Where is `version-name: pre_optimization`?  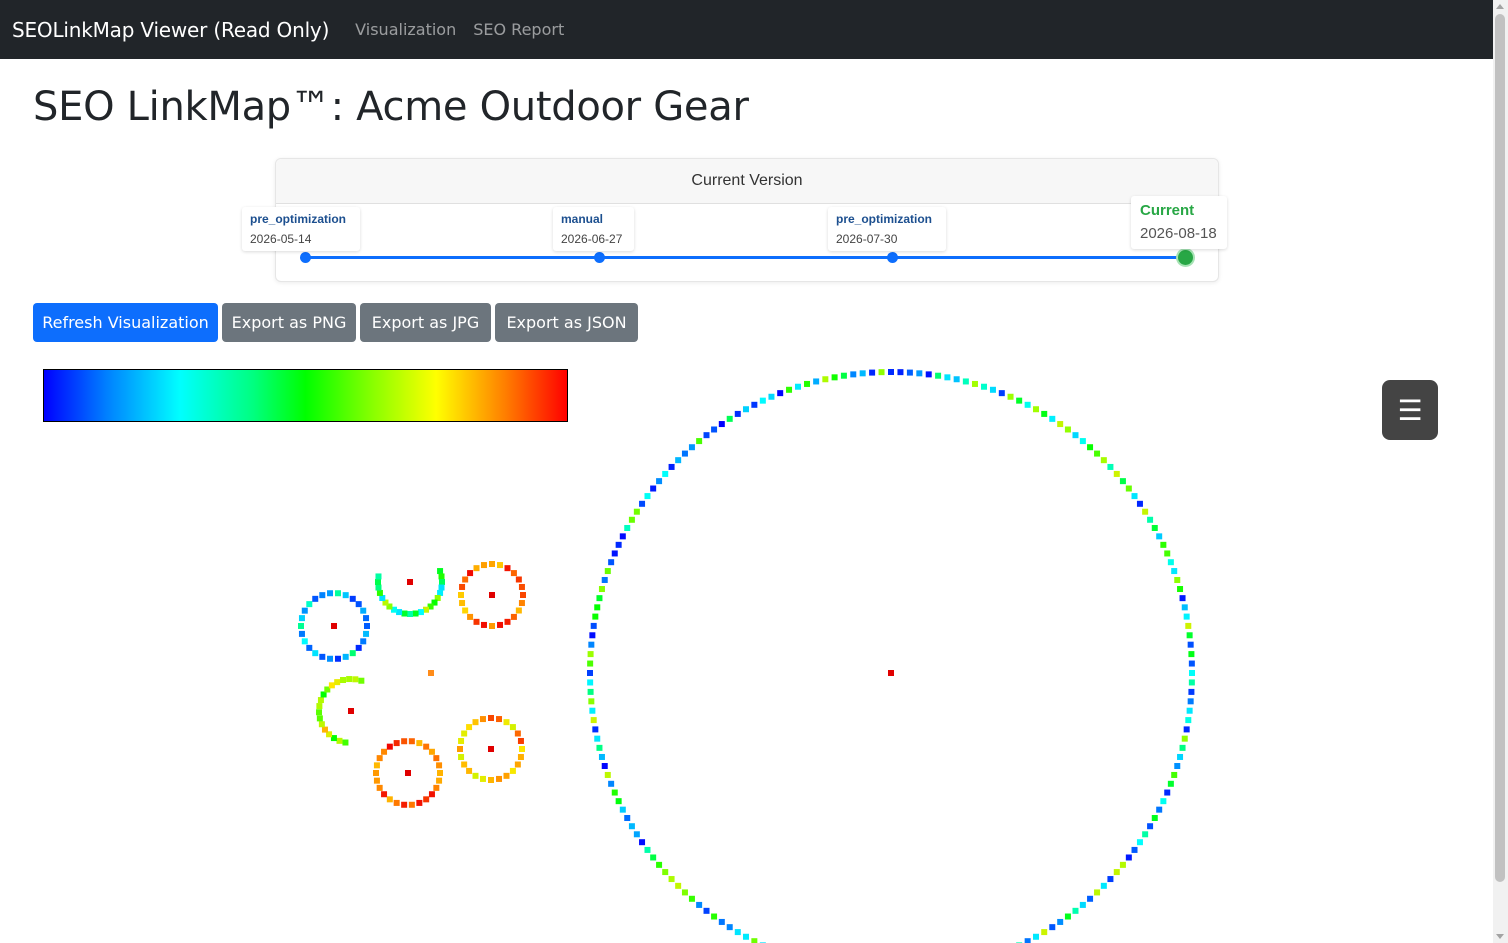
version-name: pre_optimization is located at coordinates (298, 219).